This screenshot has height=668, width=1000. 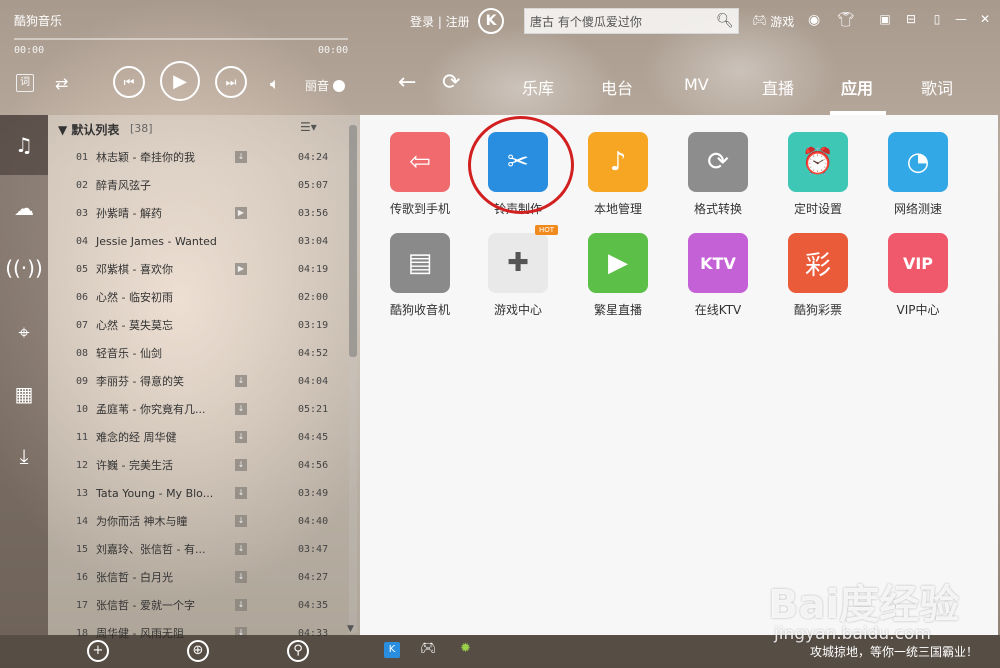 I want to click on phone-transfer-icon: ⇦, so click(x=420, y=162).